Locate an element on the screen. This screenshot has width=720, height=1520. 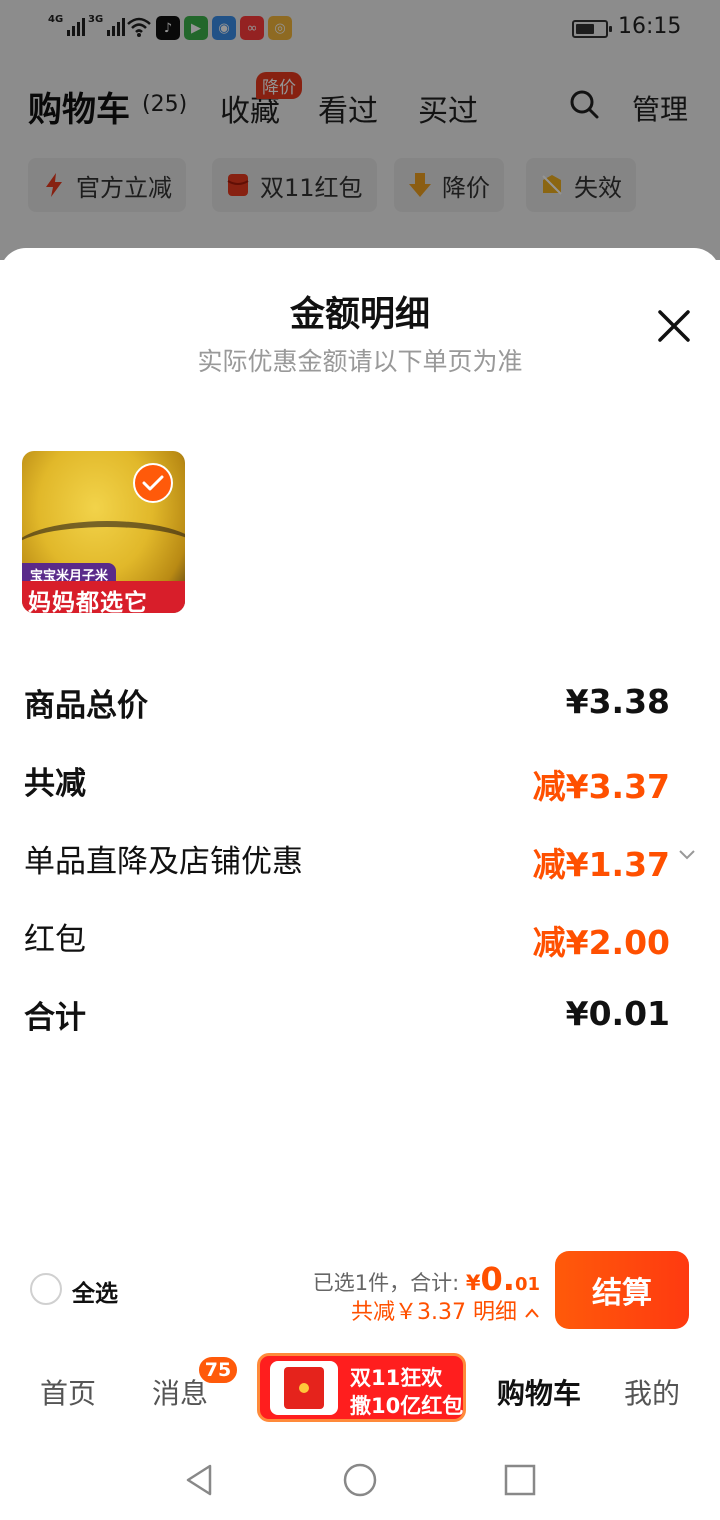
sheet-subtitle: 实际优惠金额请以下单页为准 is located at coordinates (360, 361).